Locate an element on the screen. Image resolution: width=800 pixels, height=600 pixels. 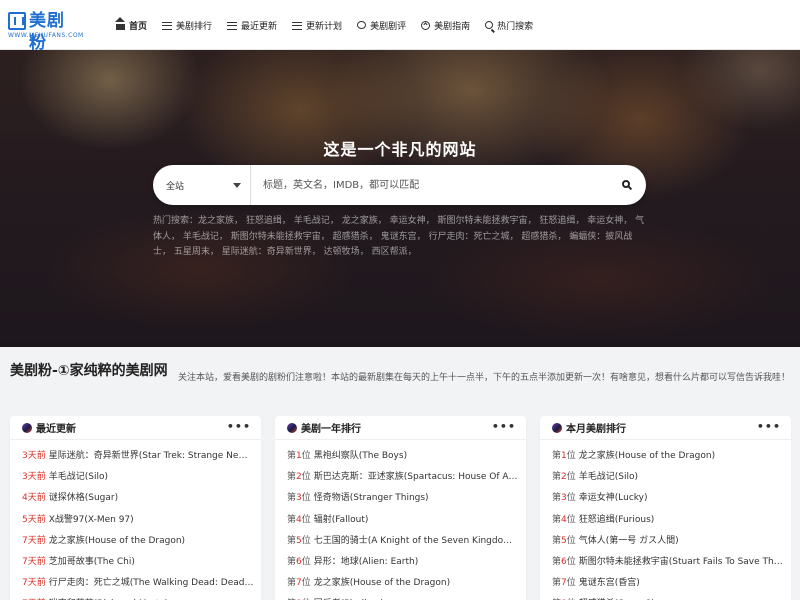
list-item: 第5位 气体人(第一号 ガス人間) is located at coordinates (668, 541).